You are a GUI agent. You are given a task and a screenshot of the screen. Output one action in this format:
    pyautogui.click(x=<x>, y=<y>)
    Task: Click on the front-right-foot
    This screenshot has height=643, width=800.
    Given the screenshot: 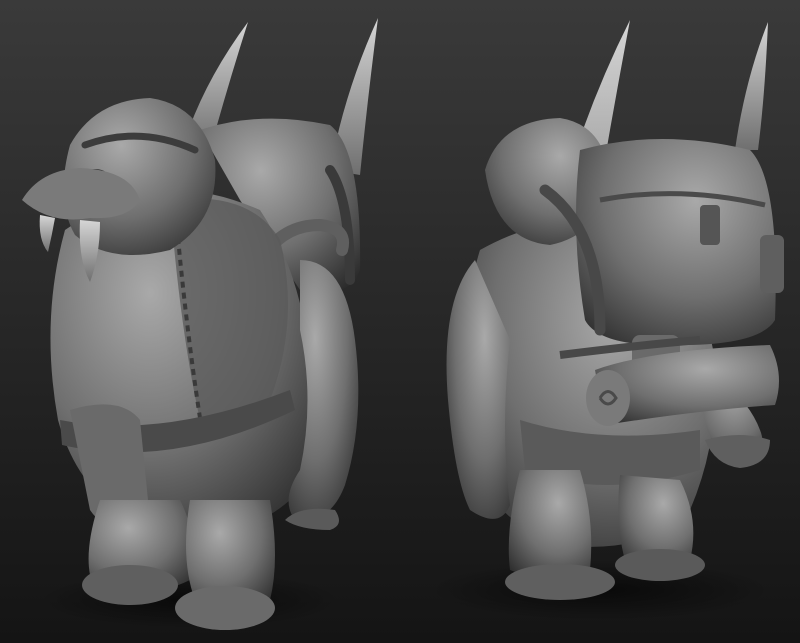 What is the action you would take?
    pyautogui.click(x=225, y=608)
    